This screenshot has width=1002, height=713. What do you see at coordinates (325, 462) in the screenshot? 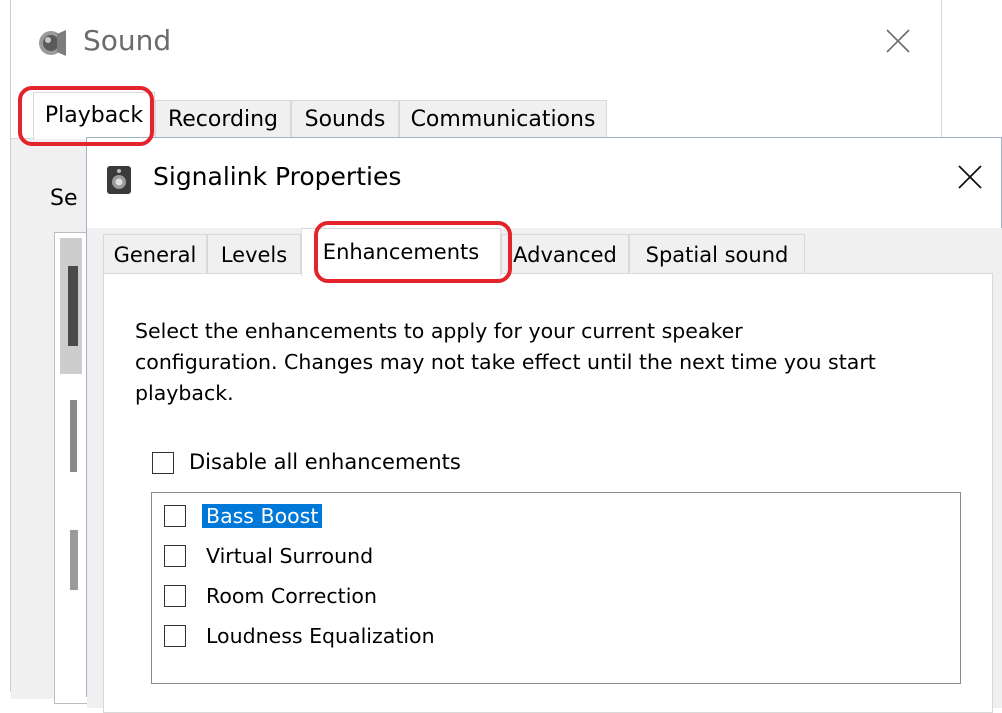
I see `disable-all-label: Disable all enhancements` at bounding box center [325, 462].